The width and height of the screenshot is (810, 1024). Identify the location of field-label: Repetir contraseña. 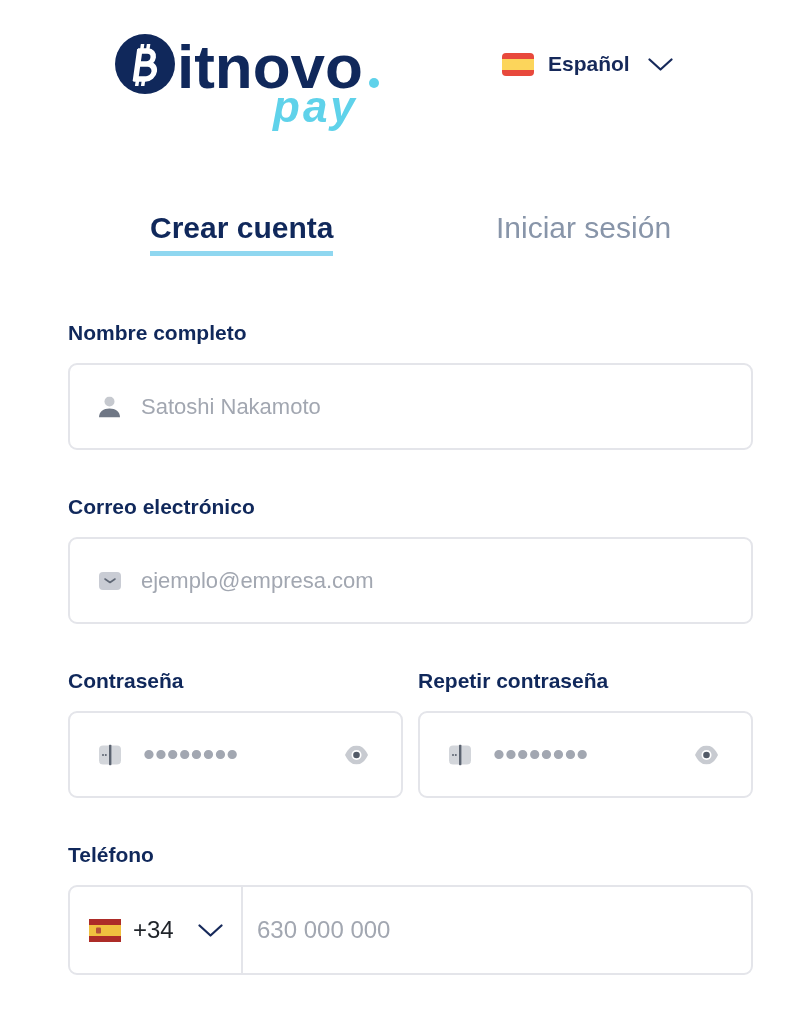
(513, 681).